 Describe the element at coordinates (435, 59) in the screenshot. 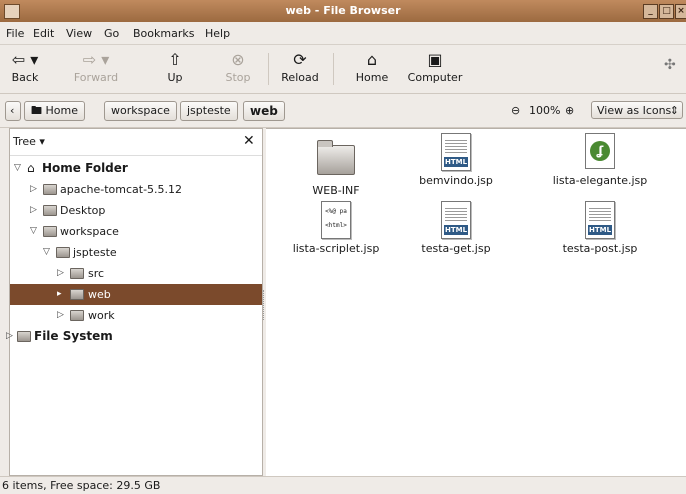

I see `computer-icon: ▣` at that location.